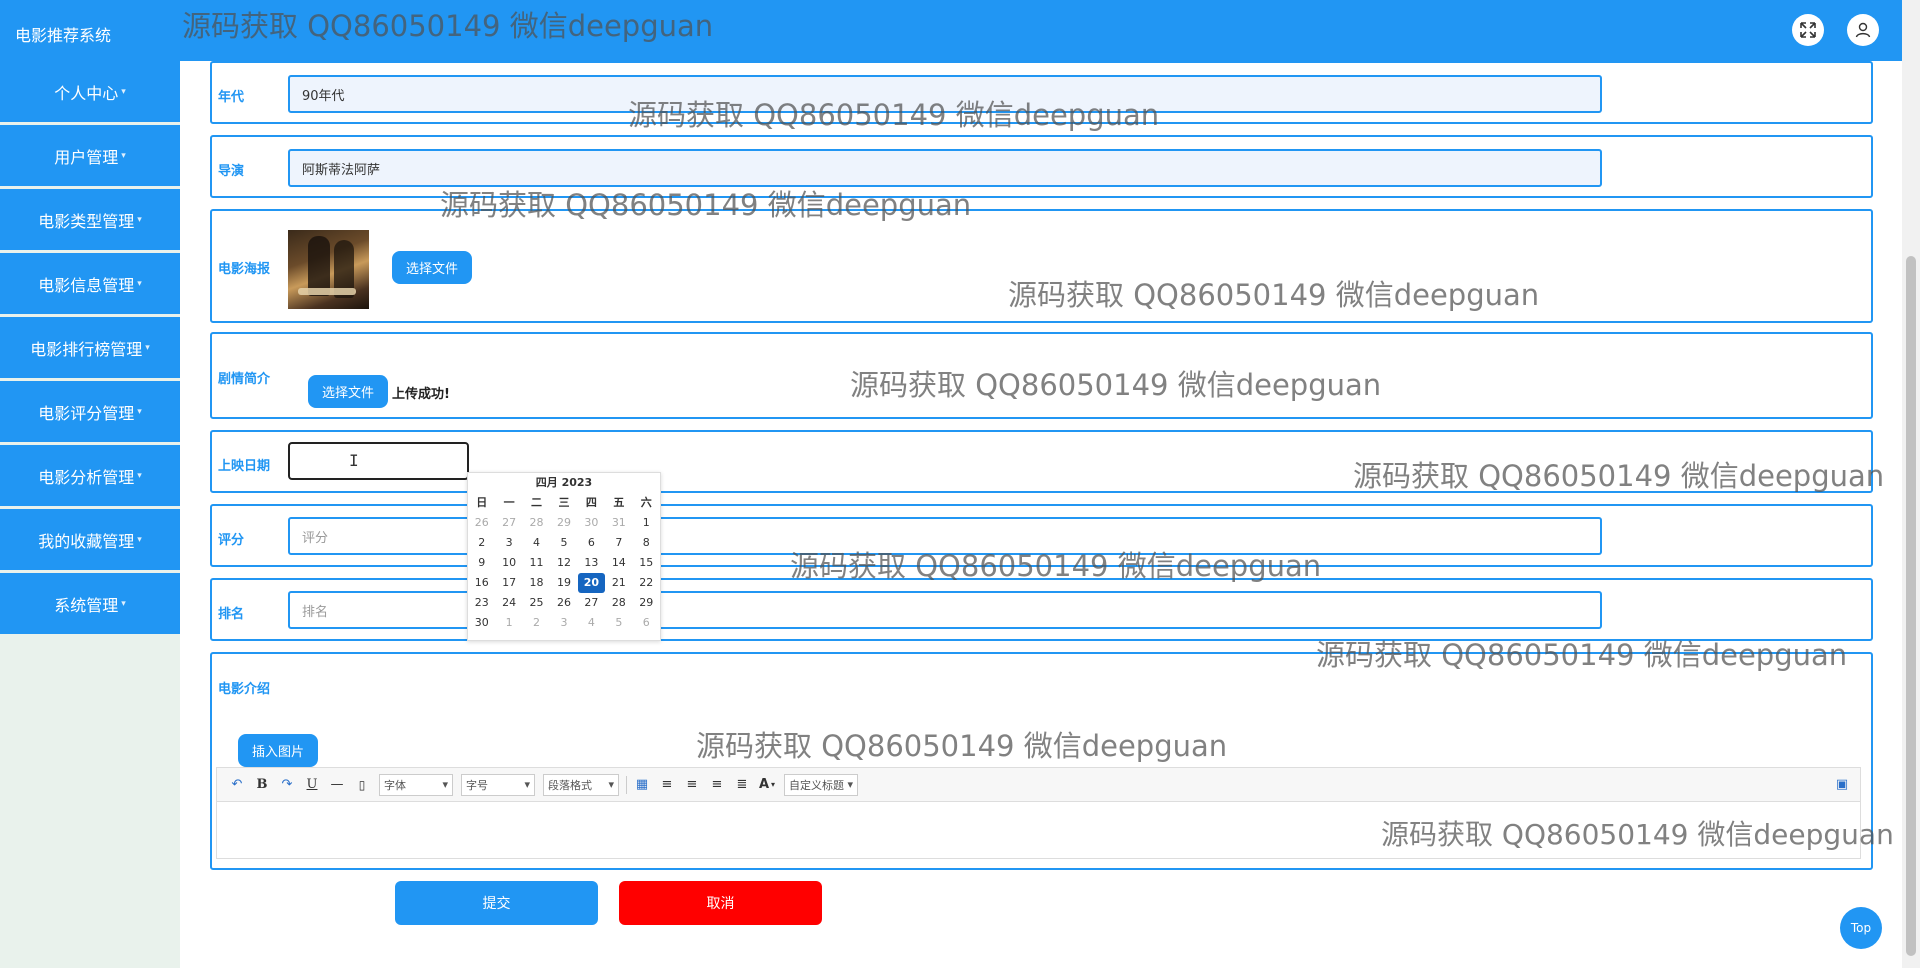 This screenshot has width=1920, height=968. Describe the element at coordinates (1808, 30) in the screenshot. I see `fullscreen-button` at that location.